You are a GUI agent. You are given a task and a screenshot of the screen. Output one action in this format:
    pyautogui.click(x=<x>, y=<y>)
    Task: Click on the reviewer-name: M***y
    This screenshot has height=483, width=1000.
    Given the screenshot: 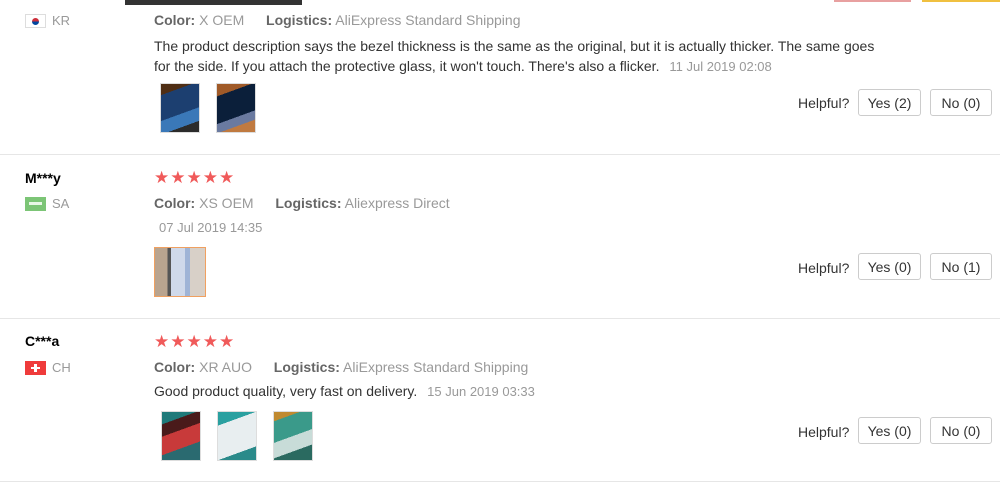 What is the action you would take?
    pyautogui.click(x=43, y=178)
    